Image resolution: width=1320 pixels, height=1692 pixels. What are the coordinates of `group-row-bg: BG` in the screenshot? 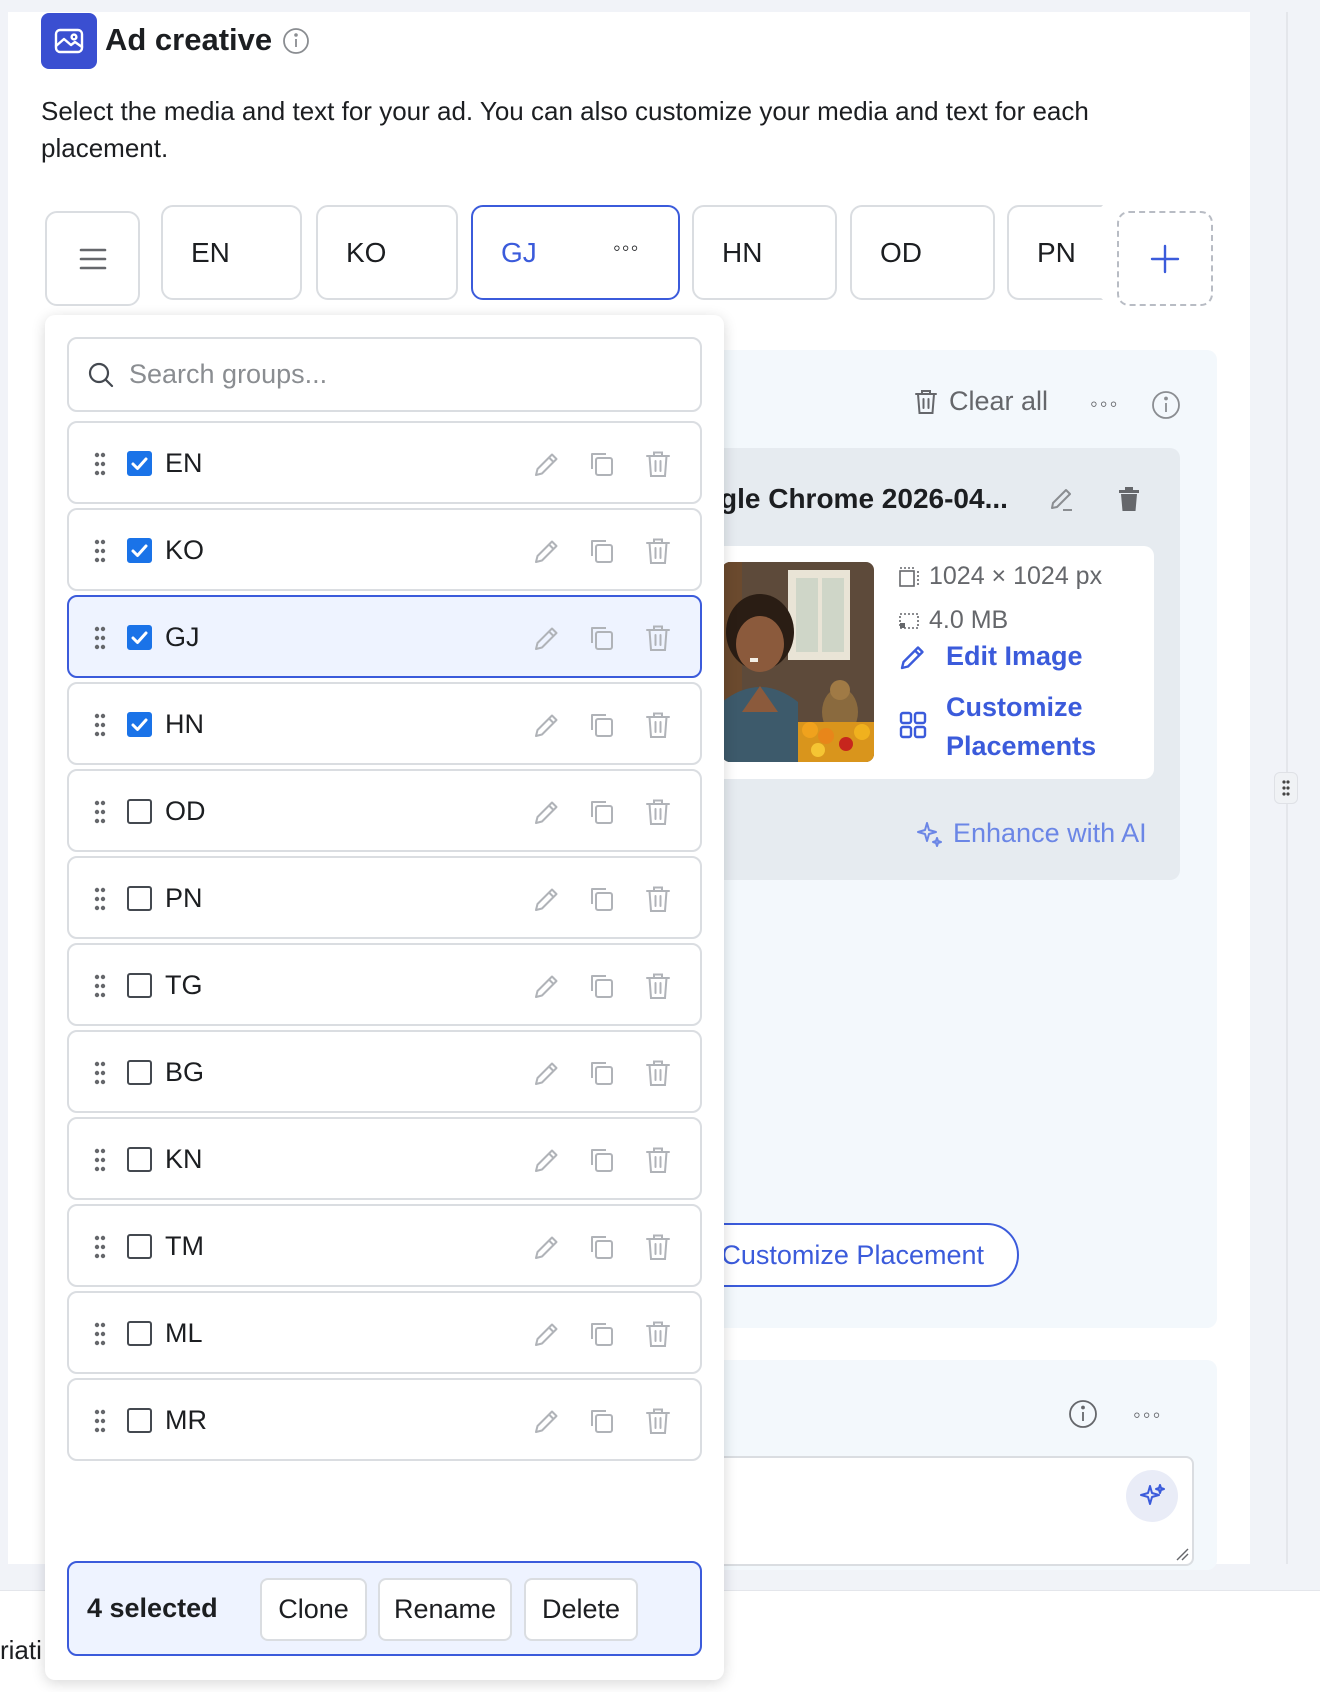 It's located at (384, 1071).